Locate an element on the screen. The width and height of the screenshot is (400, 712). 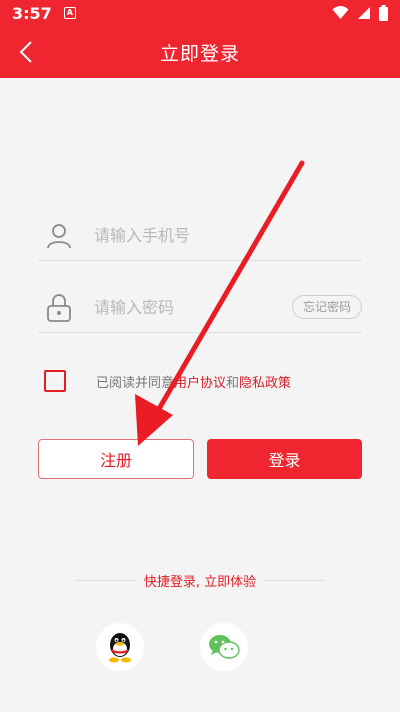
user-agreement-link: 用户协议 is located at coordinates (200, 383).